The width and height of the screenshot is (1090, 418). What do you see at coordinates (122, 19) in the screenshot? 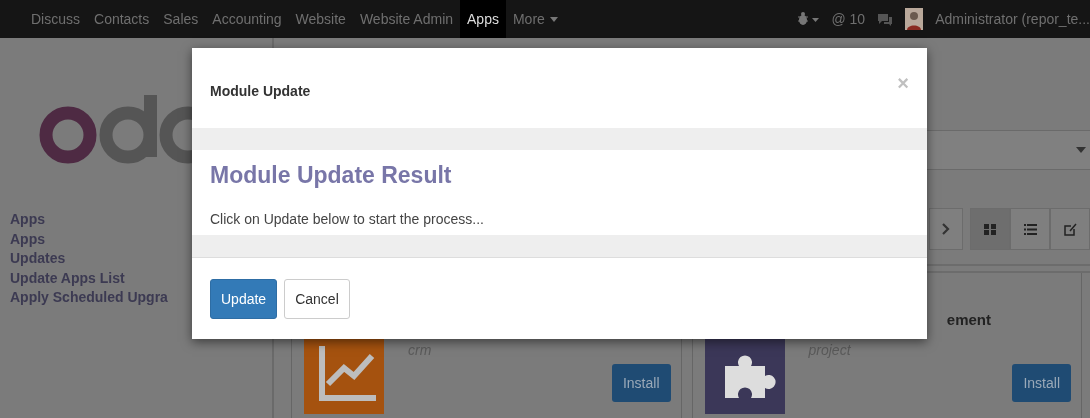
I see `menu-item: Contacts` at bounding box center [122, 19].